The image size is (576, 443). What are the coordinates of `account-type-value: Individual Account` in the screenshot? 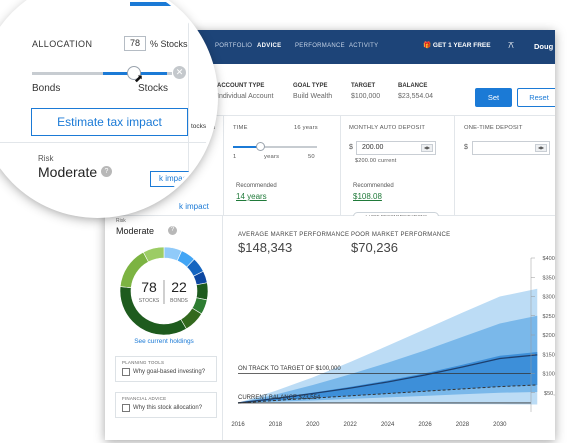 It's located at (245, 96).